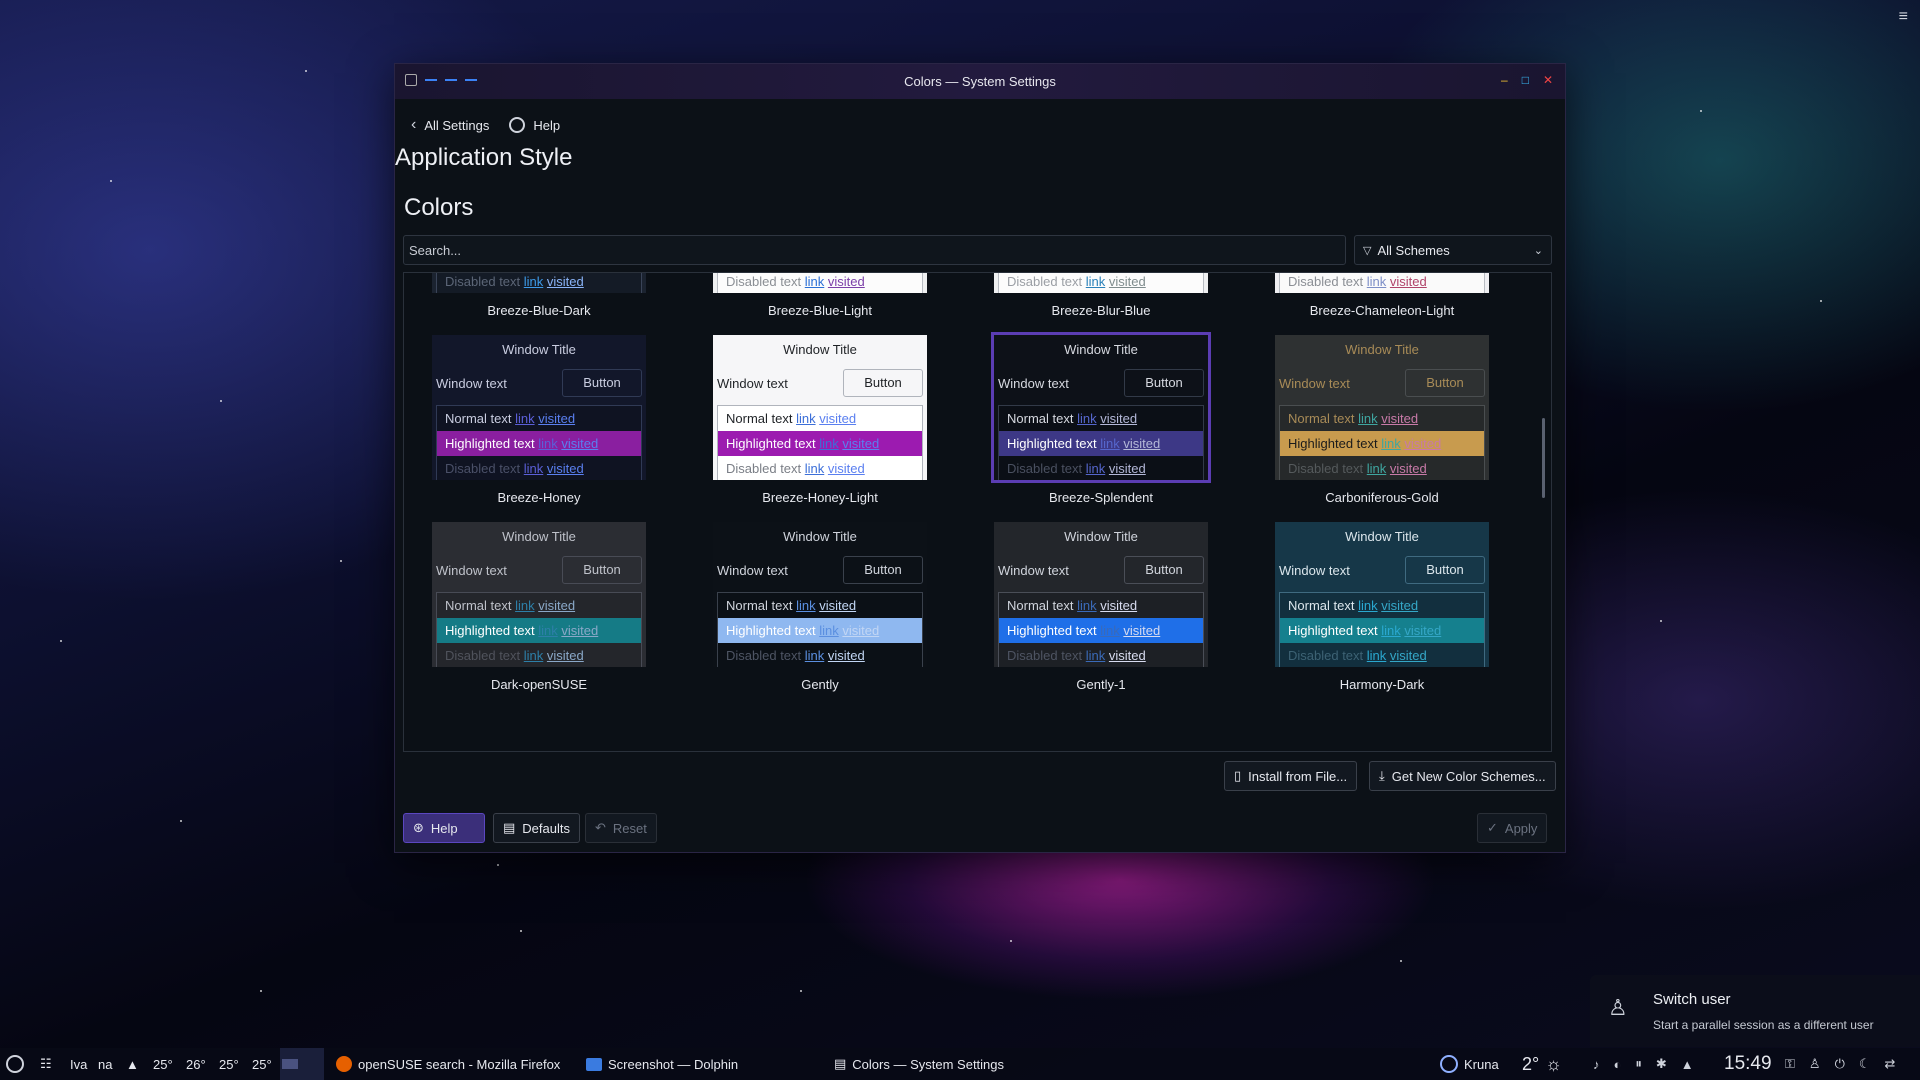 The height and width of the screenshot is (1080, 1920). Describe the element at coordinates (1596, 1064) in the screenshot. I see `bell-icon: ♪` at that location.